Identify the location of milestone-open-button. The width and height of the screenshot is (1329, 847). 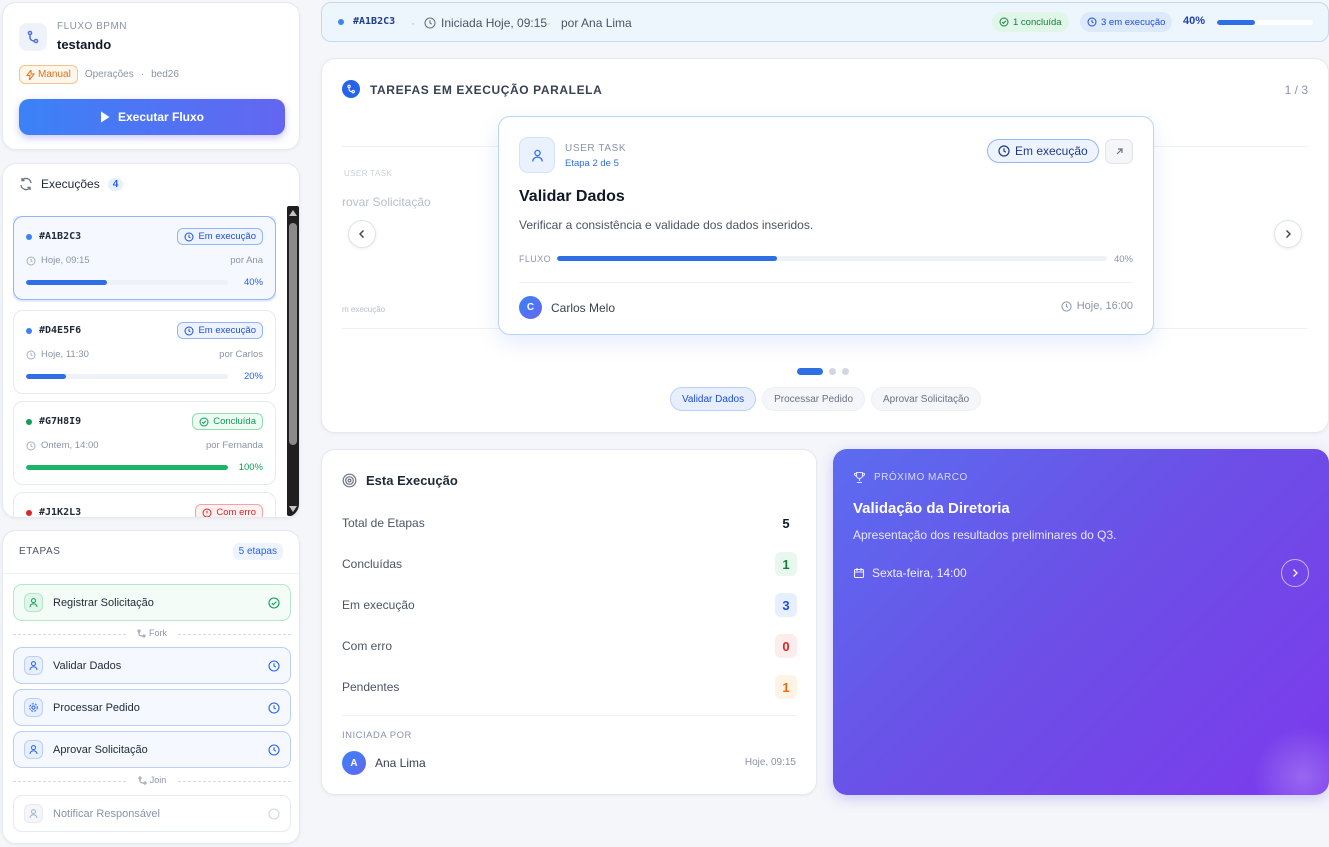
(1295, 573).